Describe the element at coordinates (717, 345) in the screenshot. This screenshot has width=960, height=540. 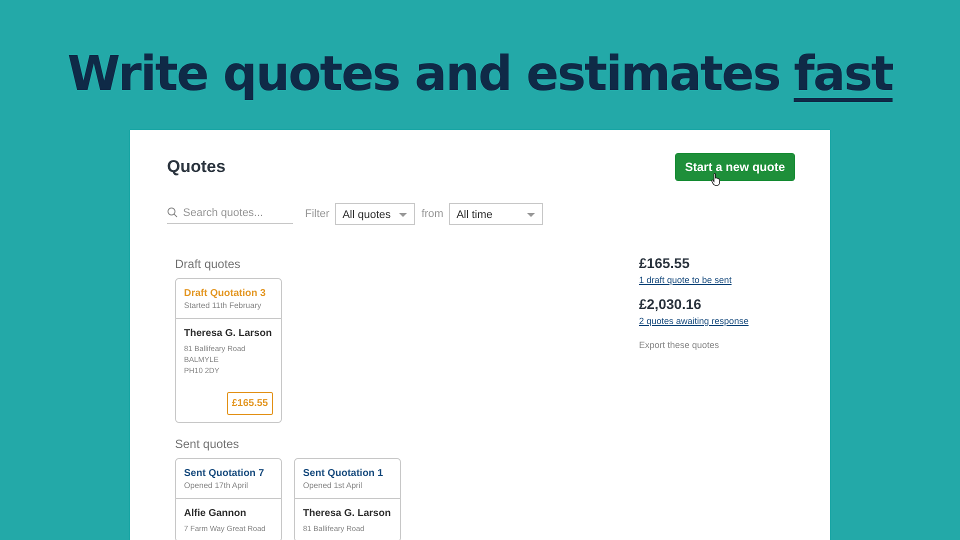
I see `export-link: Export these quotes` at that location.